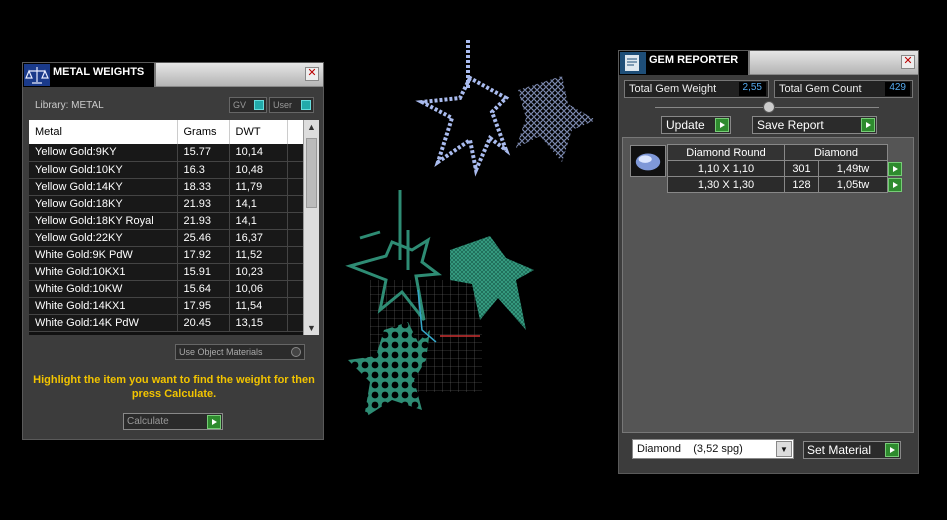  I want to click on table-row: White Gold:9K PdW 17.92 11,52, so click(166, 255).